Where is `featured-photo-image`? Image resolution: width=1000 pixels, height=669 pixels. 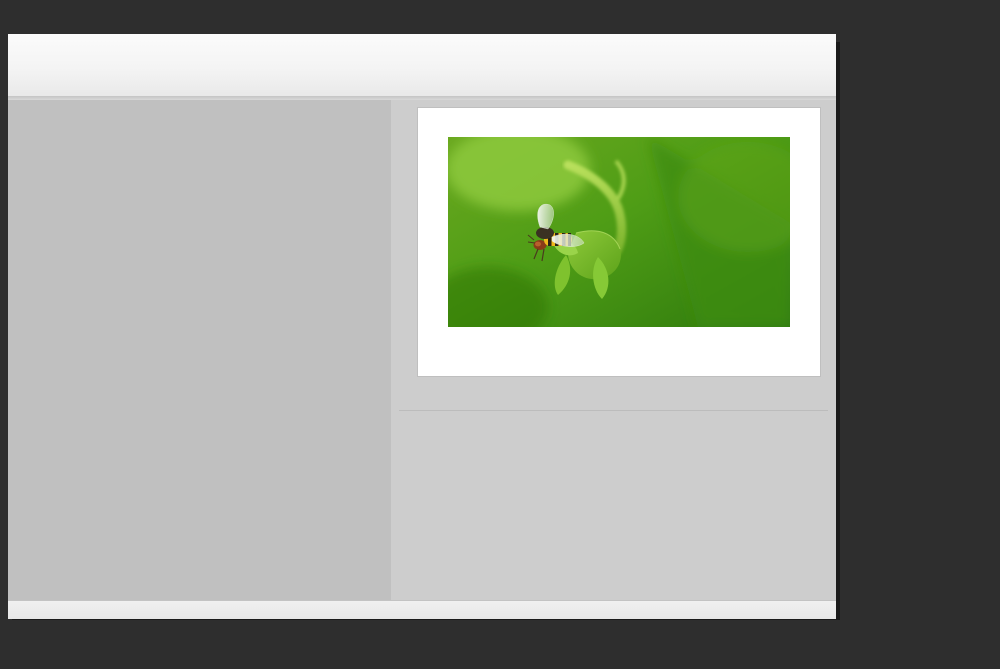 featured-photo-image is located at coordinates (619, 232).